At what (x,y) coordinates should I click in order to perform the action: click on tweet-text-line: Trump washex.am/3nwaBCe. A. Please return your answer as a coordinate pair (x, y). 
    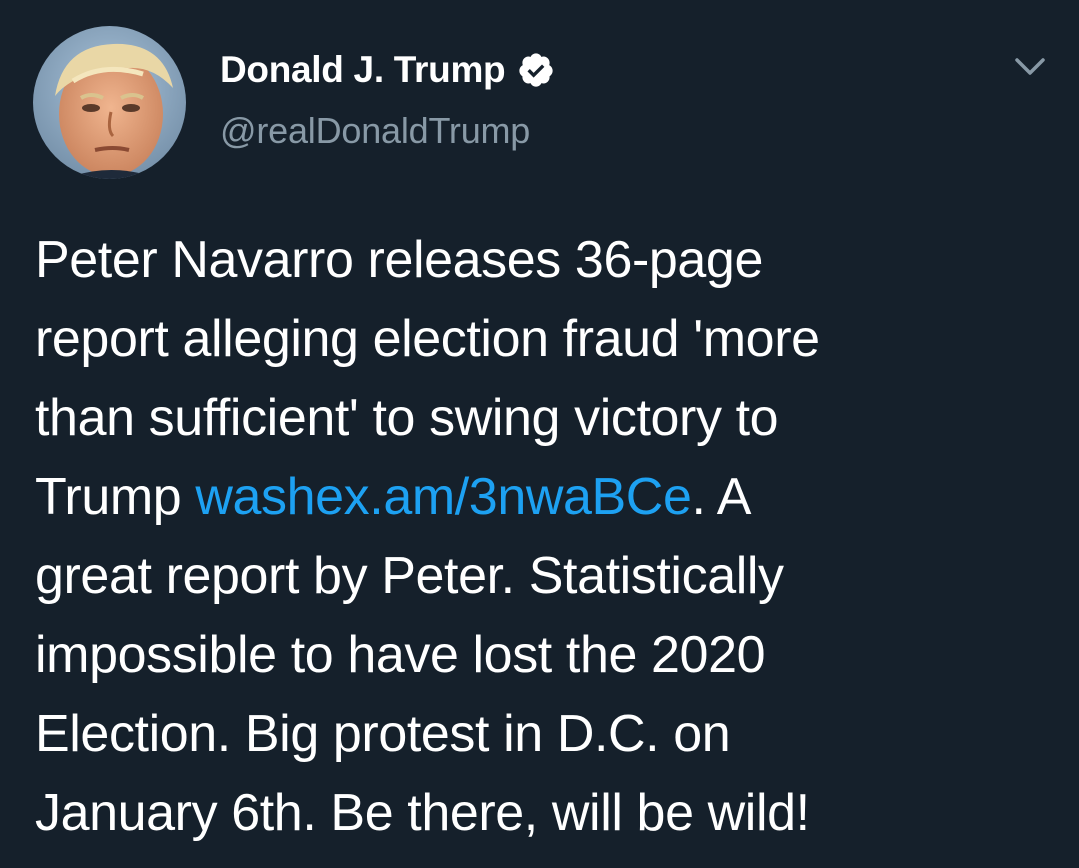
    Looking at the image, I should click on (545, 497).